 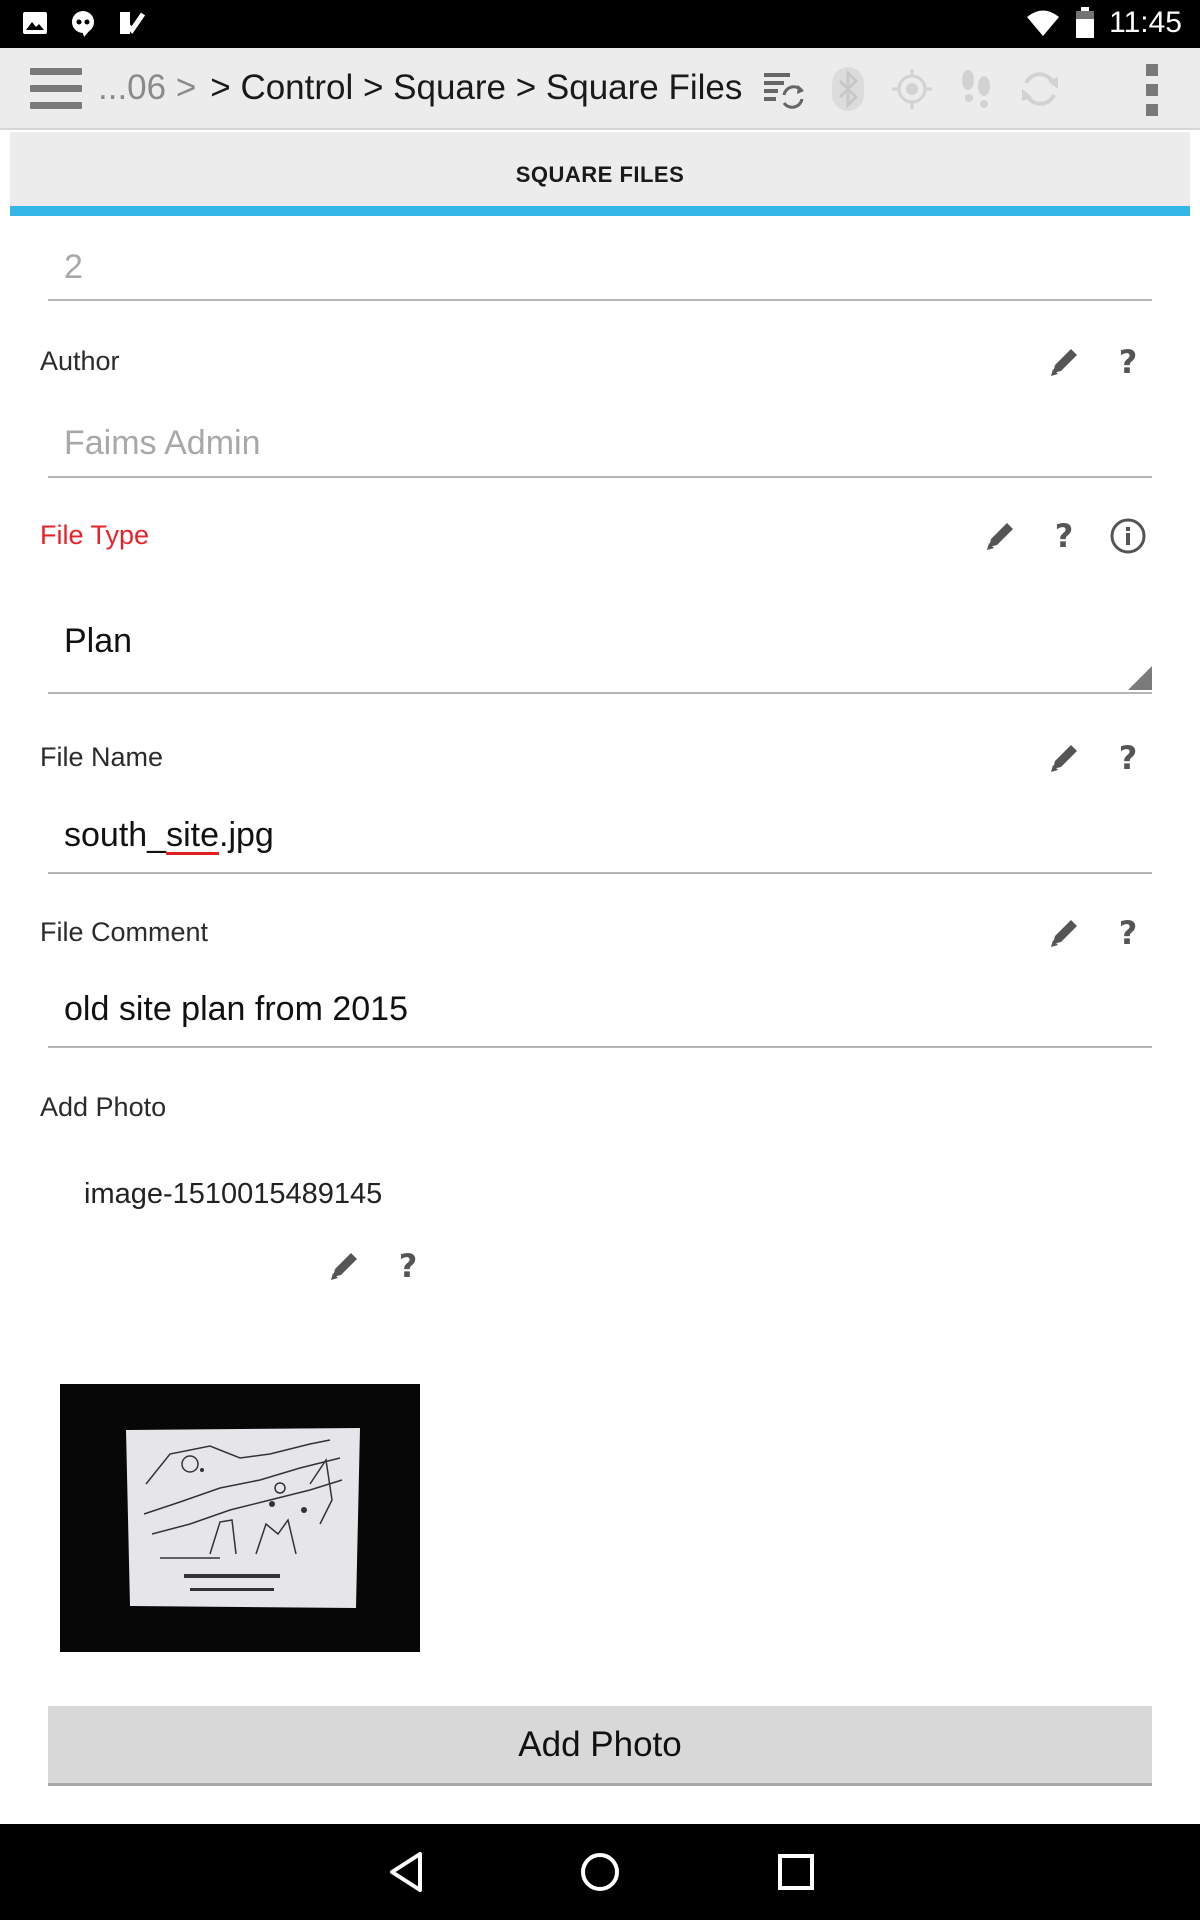 I want to click on add-photo-label: Add Photo, so click(x=103, y=1107).